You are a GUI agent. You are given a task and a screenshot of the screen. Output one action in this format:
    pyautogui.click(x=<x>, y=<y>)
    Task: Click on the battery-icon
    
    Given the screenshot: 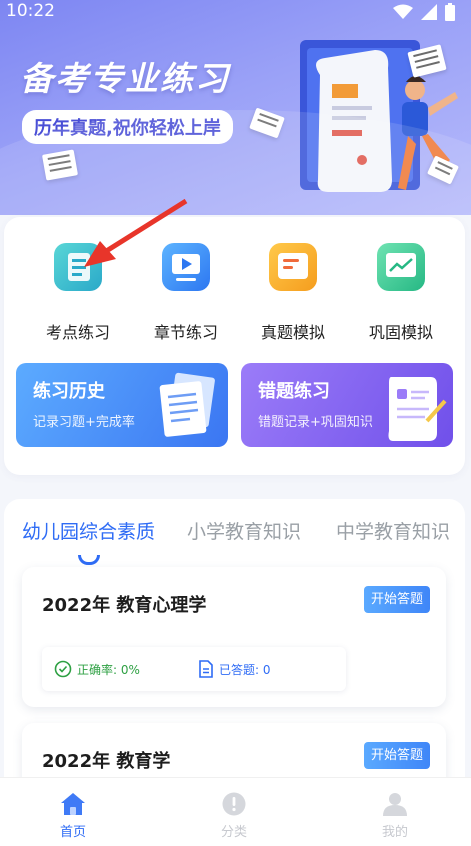 What is the action you would take?
    pyautogui.click(x=450, y=12)
    